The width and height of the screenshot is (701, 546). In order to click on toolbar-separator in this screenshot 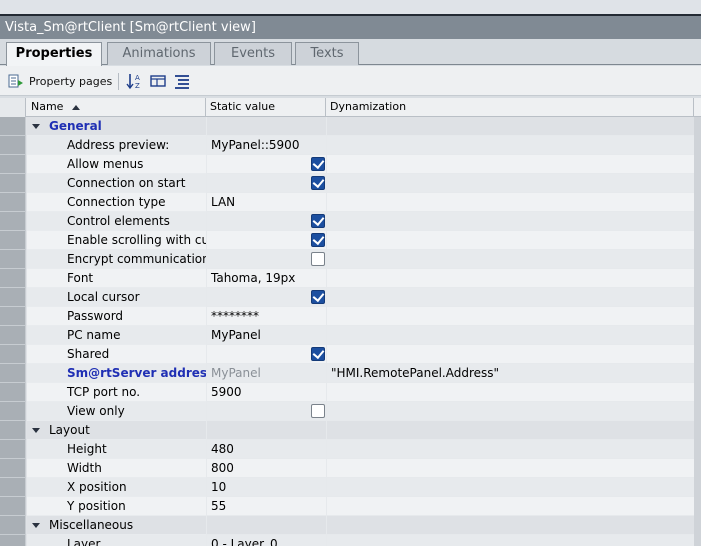, I will do `click(118, 81)`.